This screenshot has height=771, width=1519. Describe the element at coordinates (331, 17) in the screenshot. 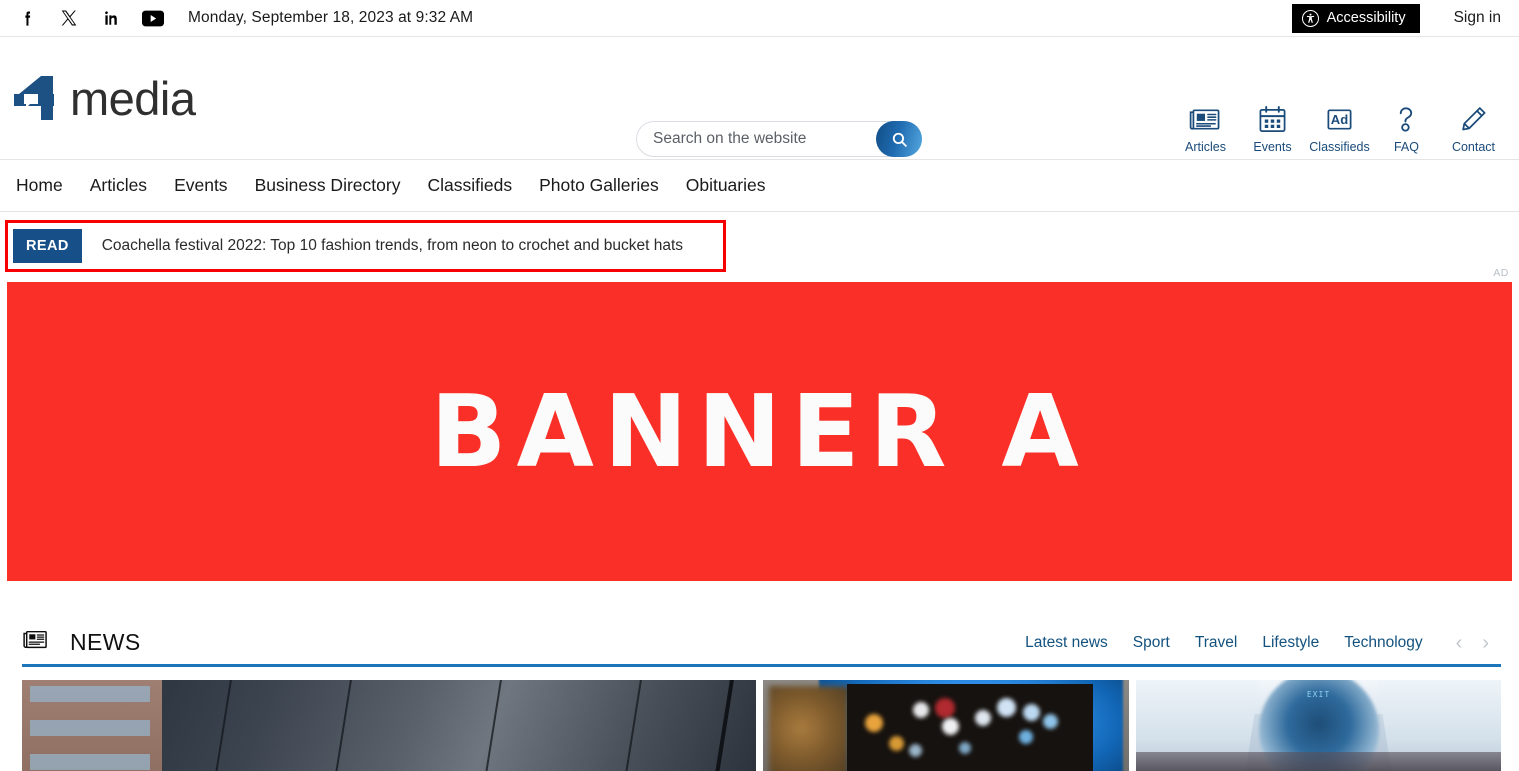

I see `current-date: Monday, September 18, 2023 at 9:32 AM` at that location.